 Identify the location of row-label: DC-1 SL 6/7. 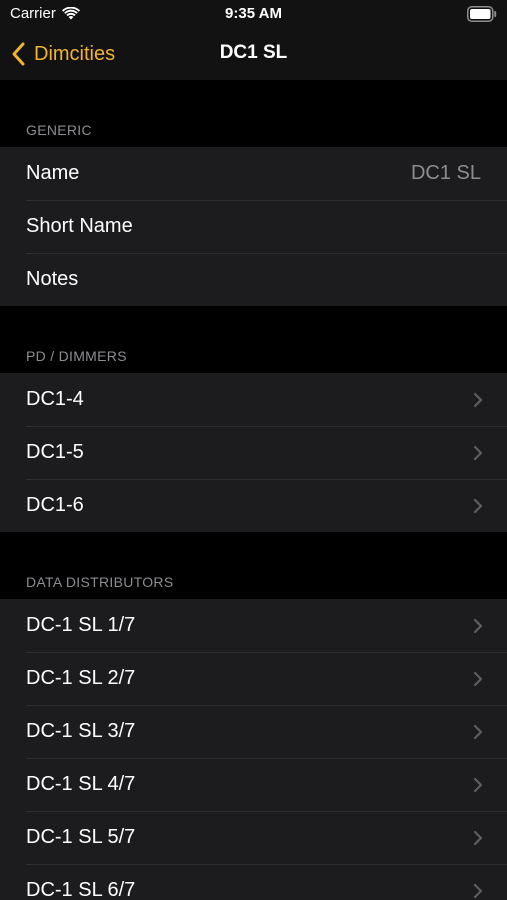
(81, 889).